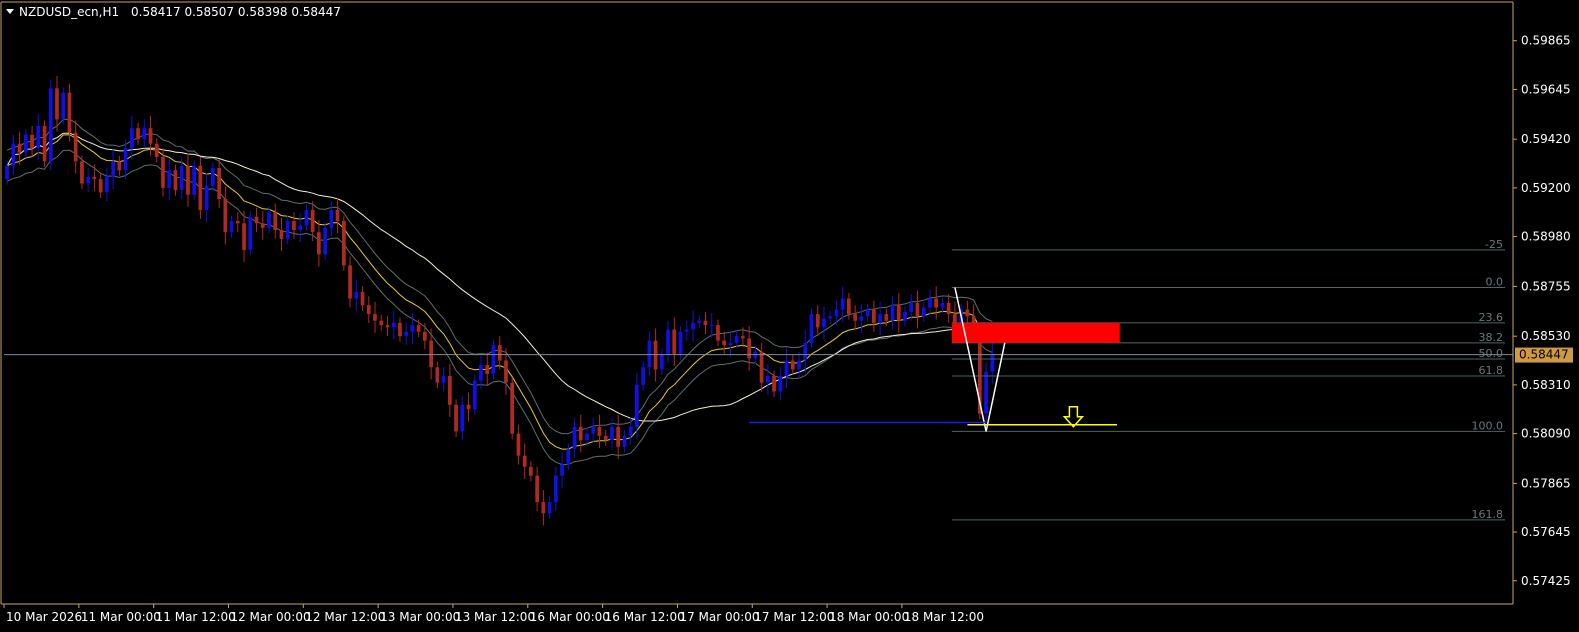  I want to click on time-tick-label: 17 Mar 00:00, so click(719, 617).